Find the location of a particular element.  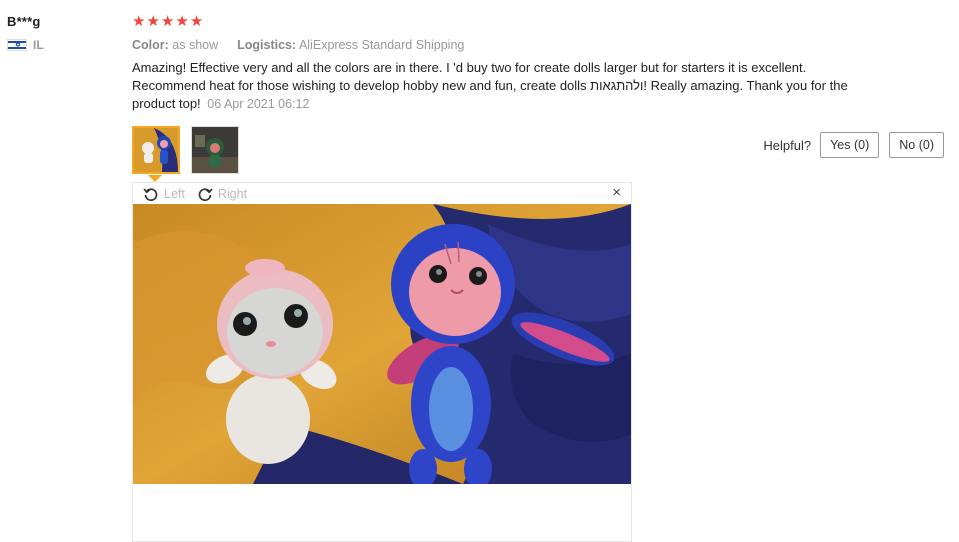

close-icon: × is located at coordinates (616, 193).